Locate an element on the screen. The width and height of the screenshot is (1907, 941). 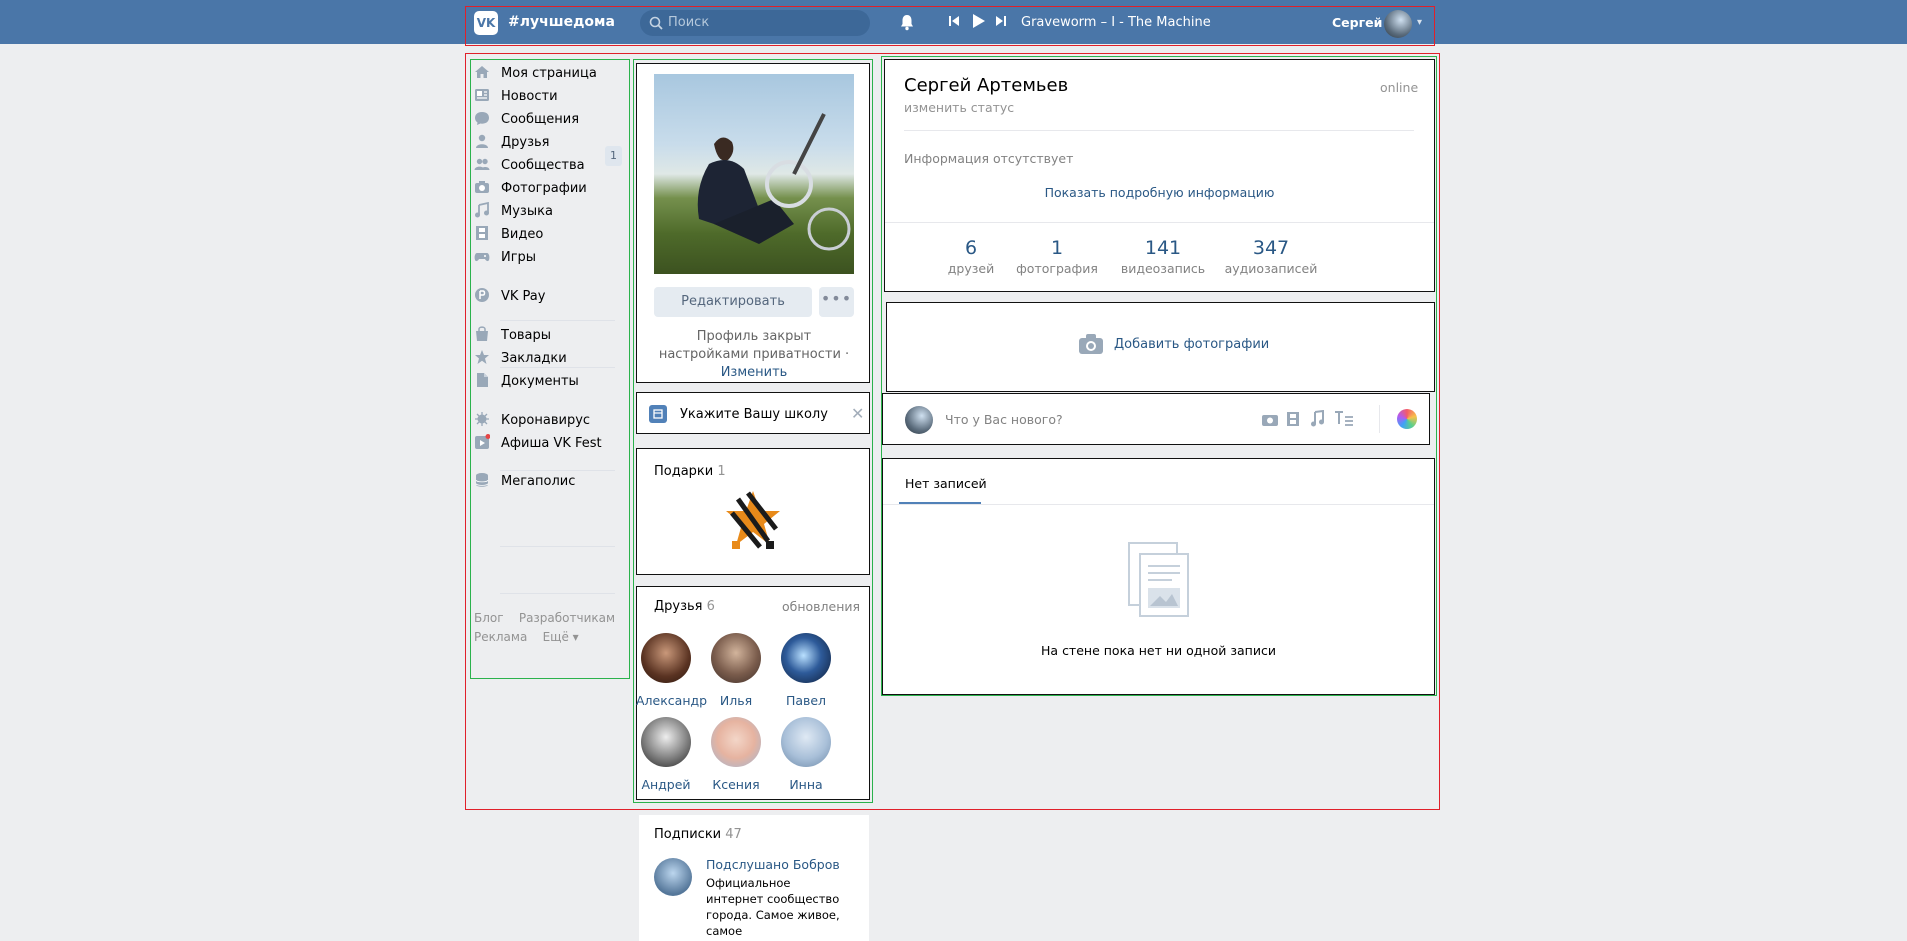
friend-item: Павел is located at coordinates (806, 670).